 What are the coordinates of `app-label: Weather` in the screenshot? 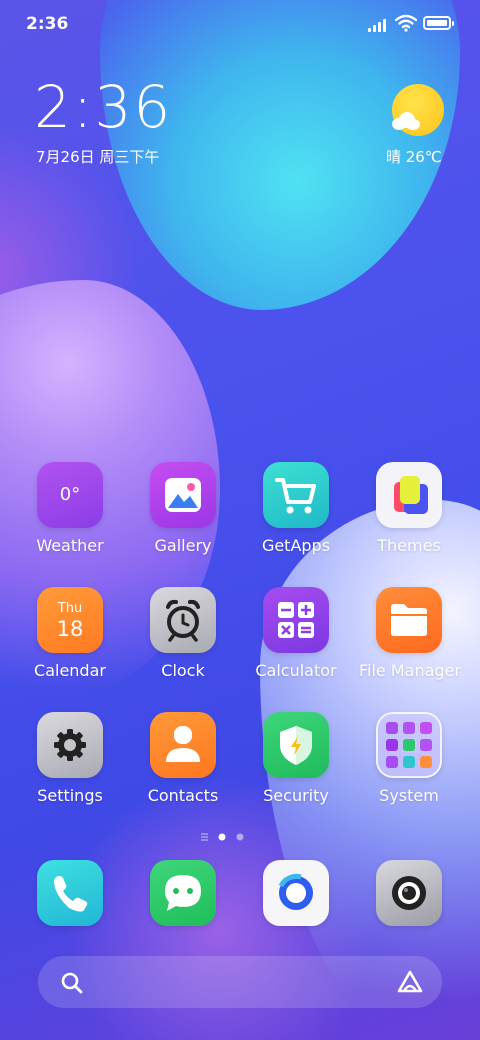 It's located at (70, 545).